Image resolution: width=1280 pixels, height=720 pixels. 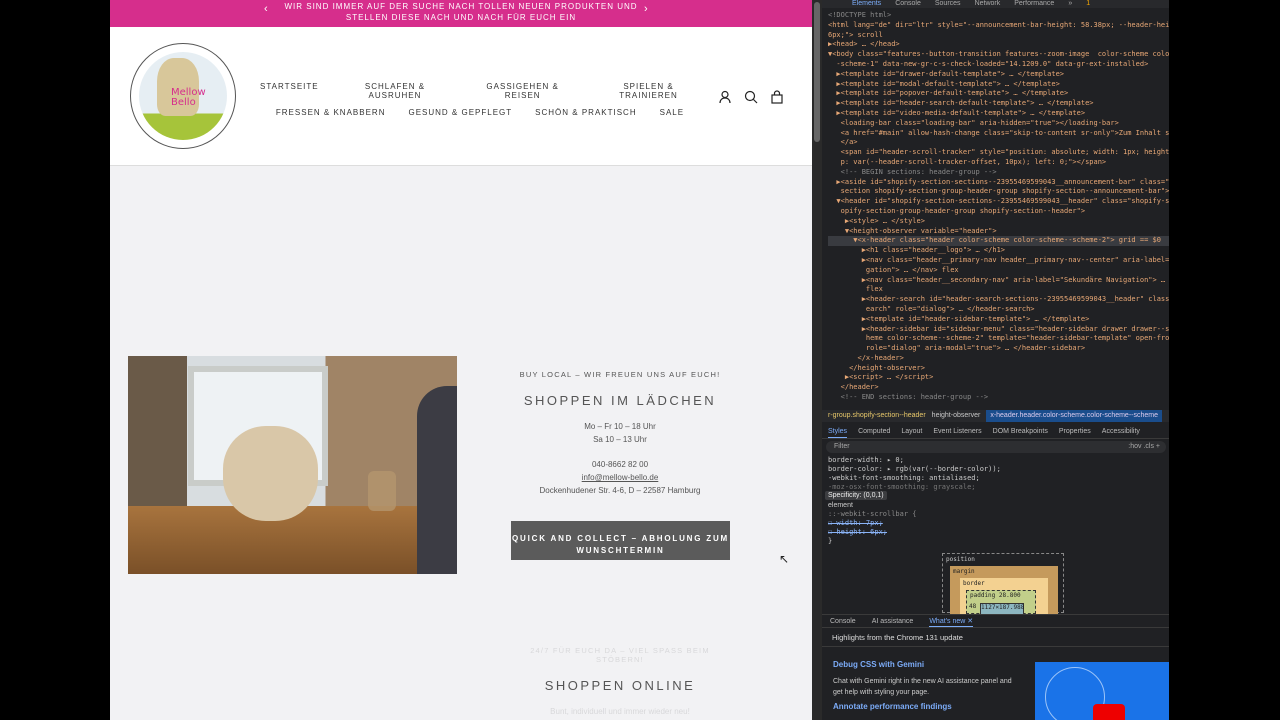 I want to click on dom-node-line: ▶<script> … </script>, so click(x=998, y=378).